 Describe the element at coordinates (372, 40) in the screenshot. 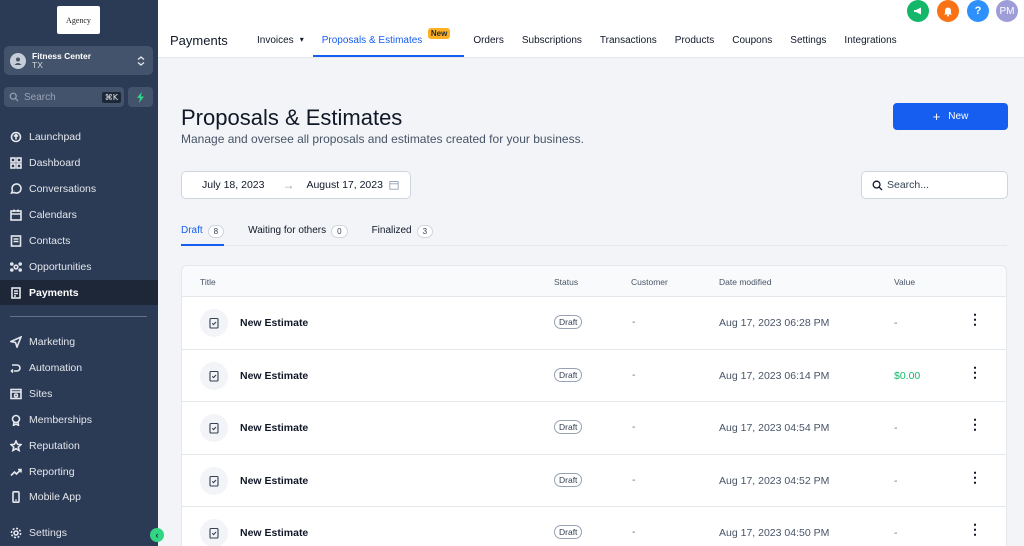

I see `tab-label: Proposals & Estimates` at that location.